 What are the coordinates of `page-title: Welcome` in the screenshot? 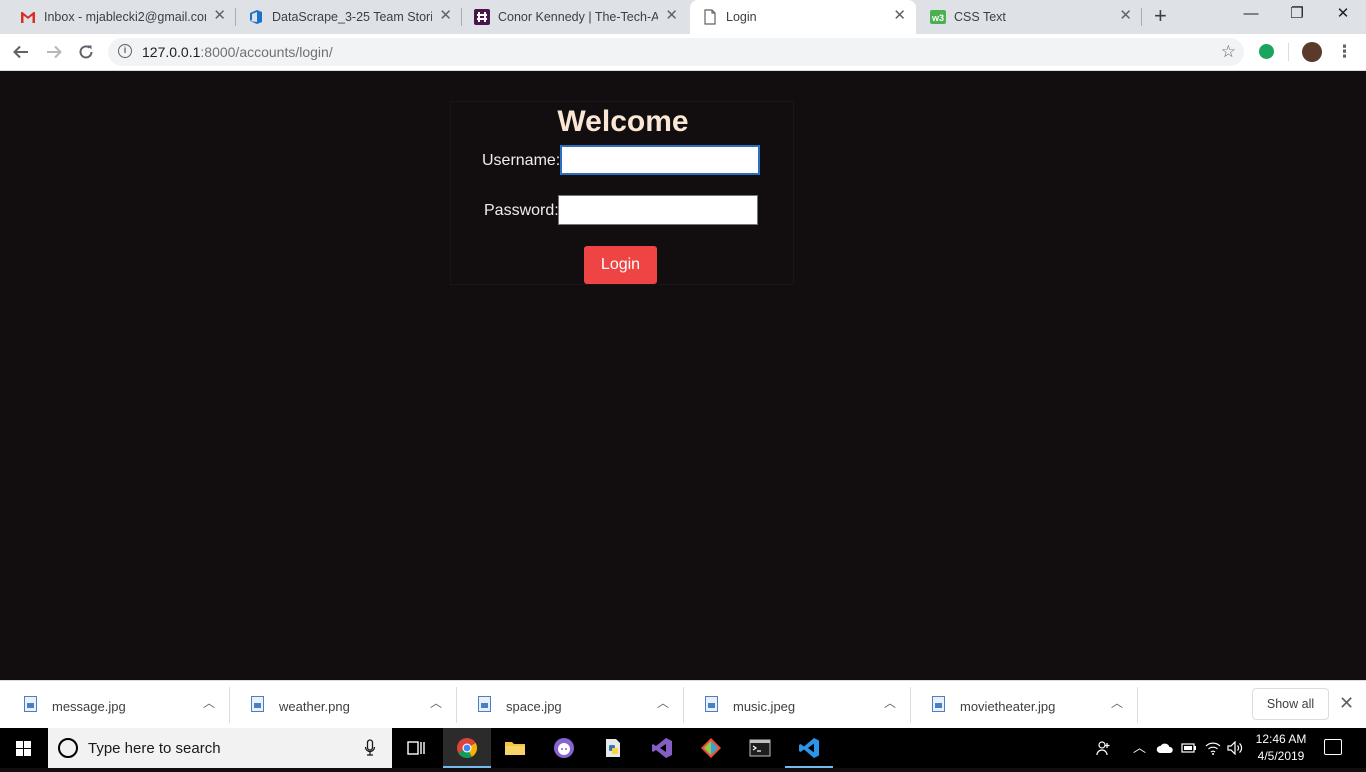 It's located at (623, 121).